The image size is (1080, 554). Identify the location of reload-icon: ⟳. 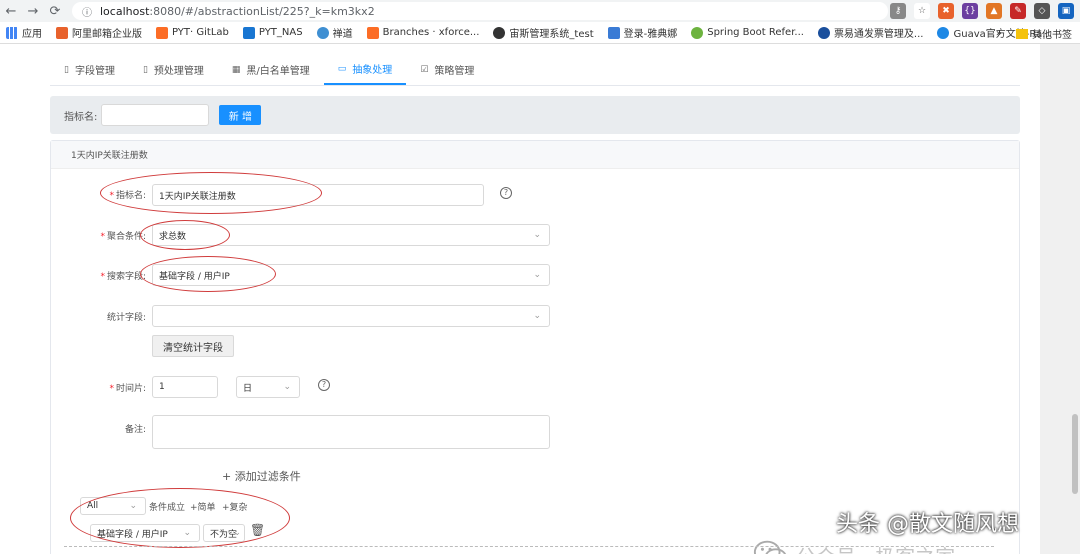
(55, 11).